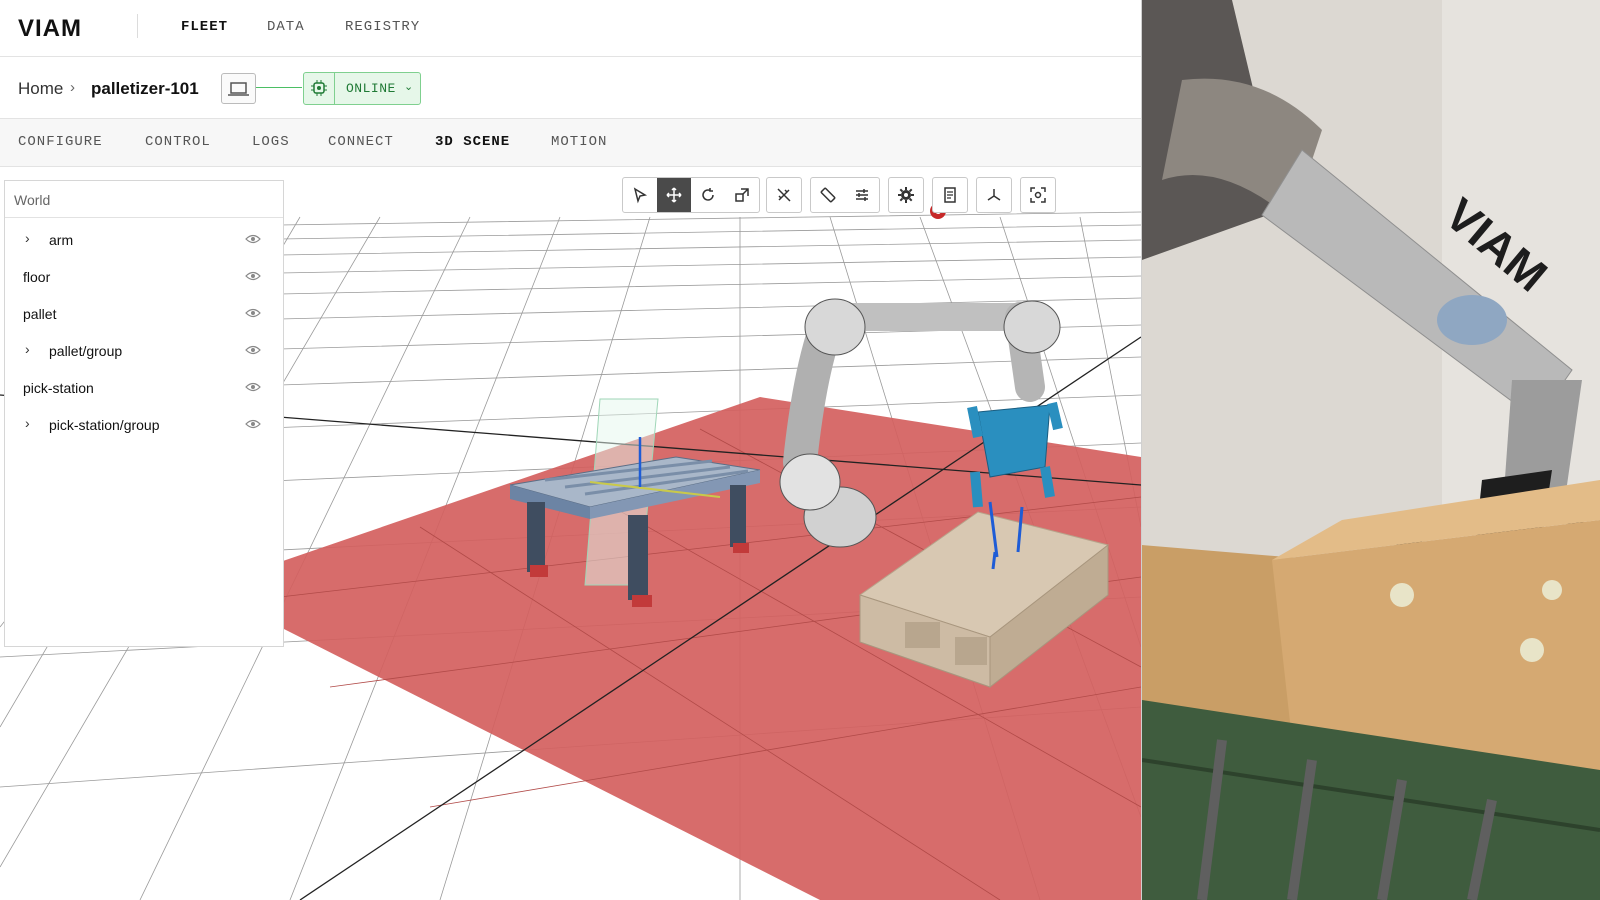 The height and width of the screenshot is (900, 1600). I want to click on breadcrumb: Home › palletizer-101 ONLINE ⌄, so click(570, 88).